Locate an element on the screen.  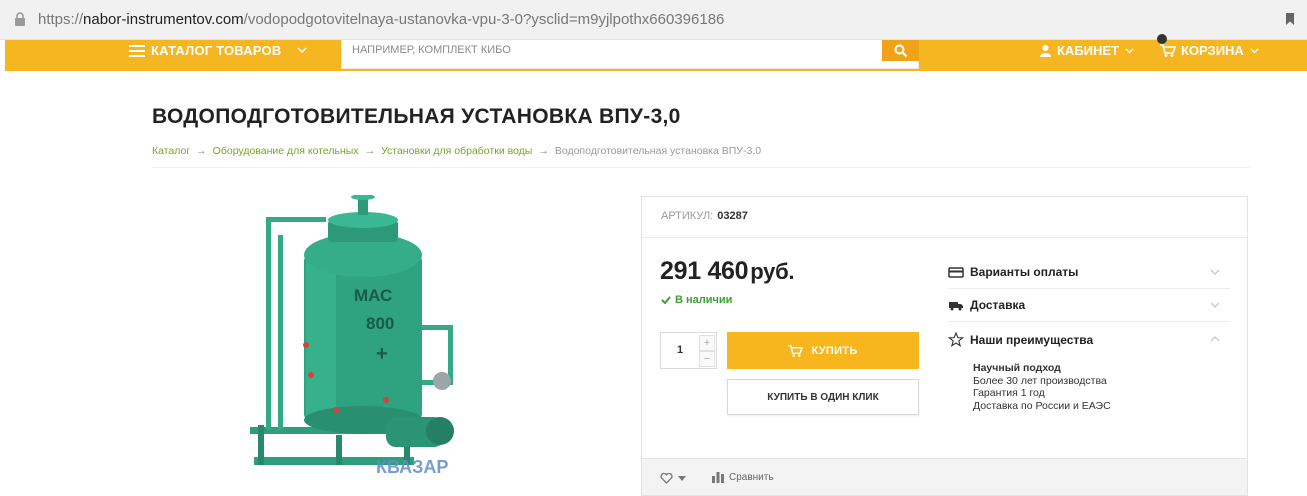
buy-one-click-button: КУПИТЬ В ОДИН КЛИК is located at coordinates (823, 397).